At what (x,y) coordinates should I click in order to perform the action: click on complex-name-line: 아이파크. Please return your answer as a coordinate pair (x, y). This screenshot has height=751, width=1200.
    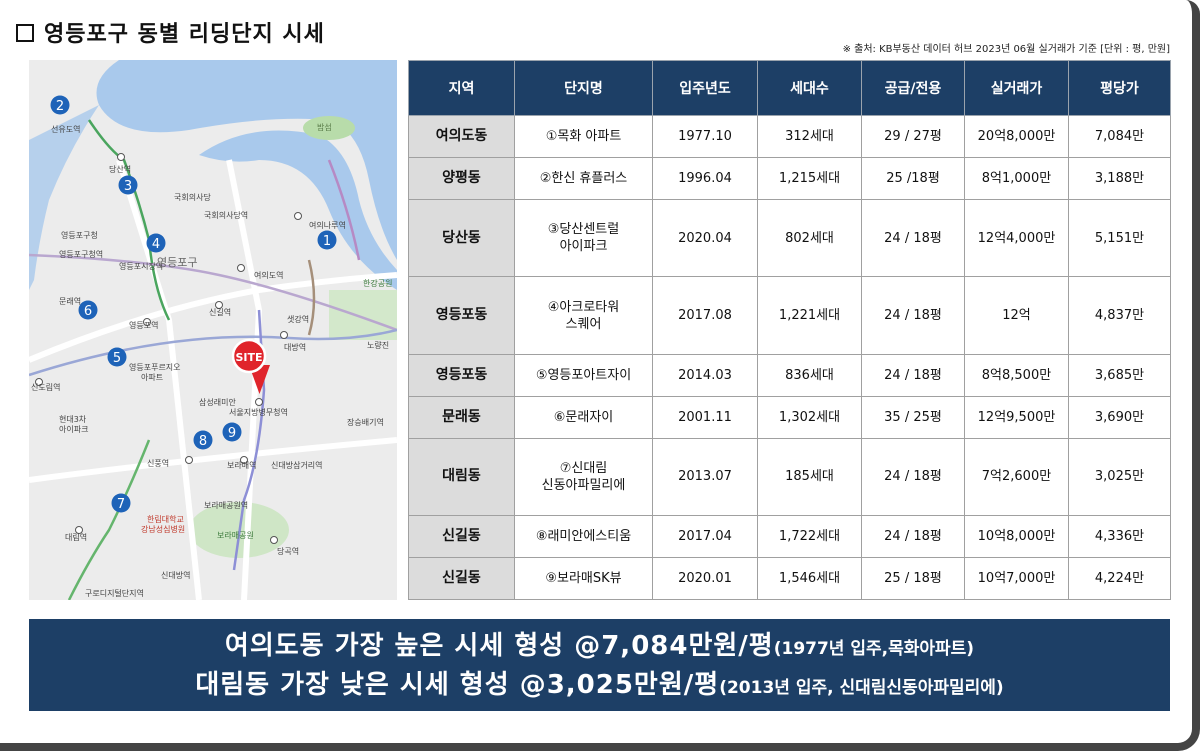
    Looking at the image, I should click on (583, 247).